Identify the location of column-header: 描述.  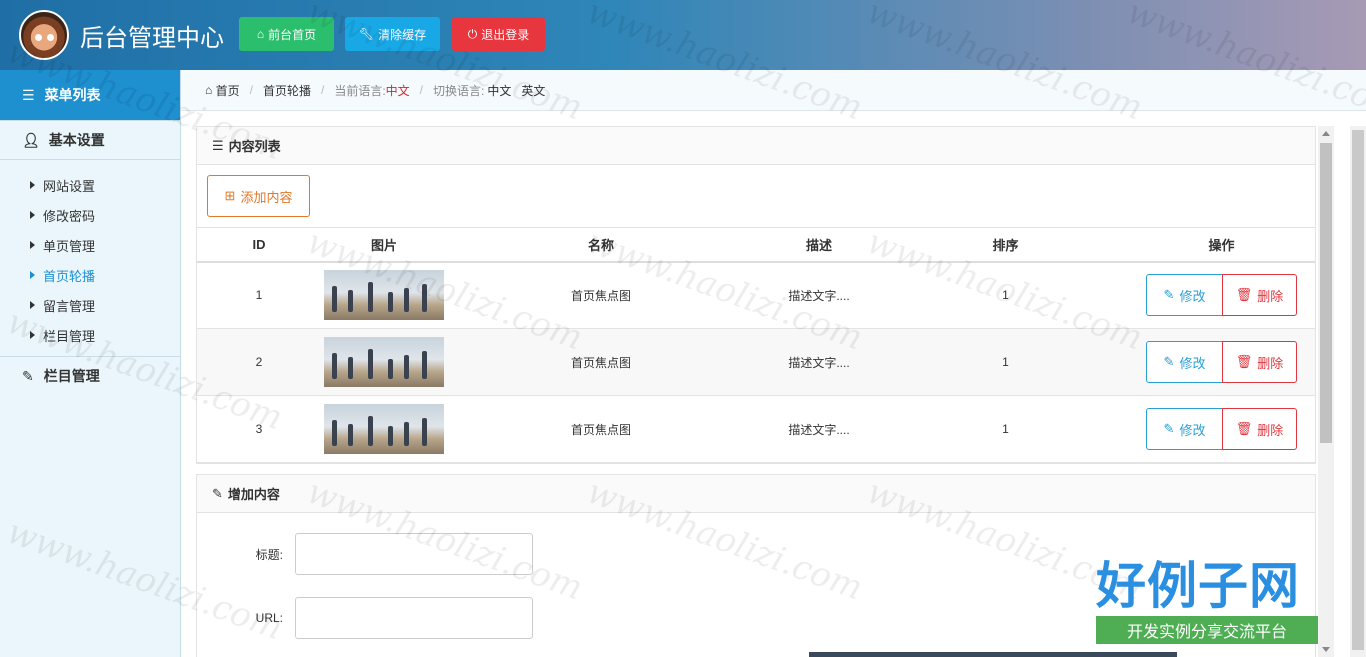
(819, 245).